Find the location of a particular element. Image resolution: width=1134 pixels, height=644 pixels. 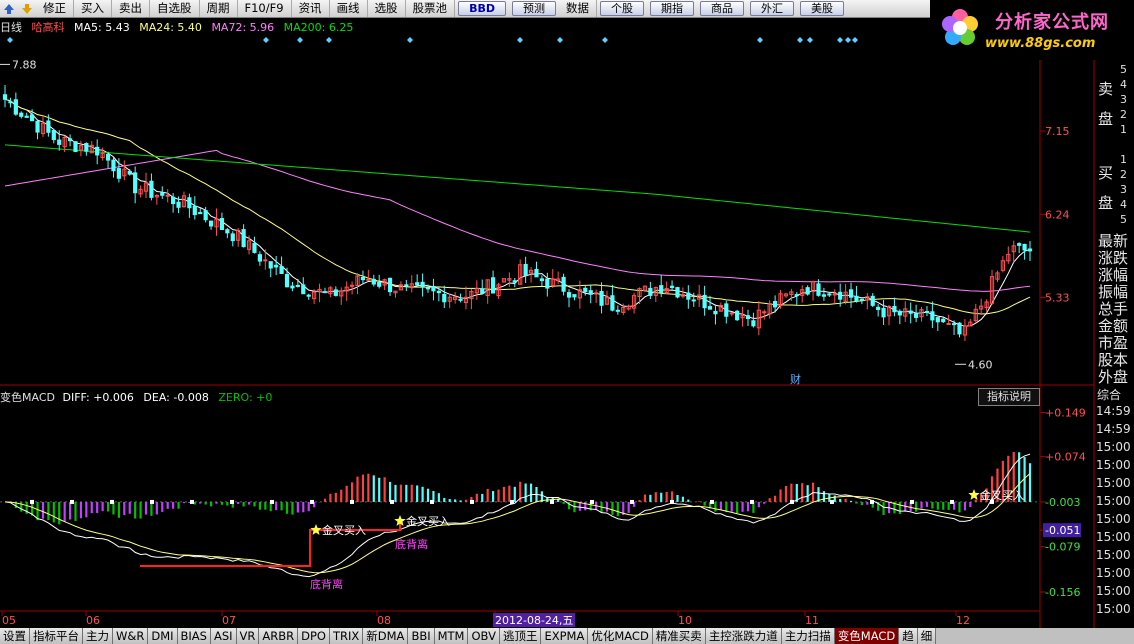

buy-level-1: 1 is located at coordinates (1123, 159).